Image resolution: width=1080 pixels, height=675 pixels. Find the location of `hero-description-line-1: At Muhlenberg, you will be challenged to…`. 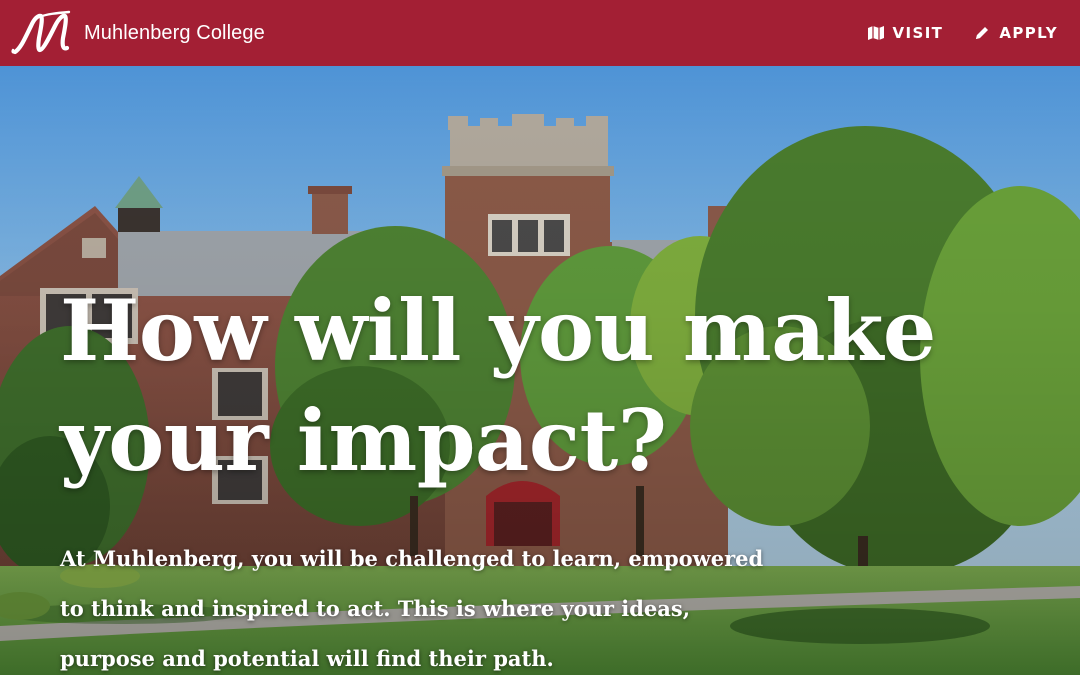

hero-description-line-1: At Muhlenberg, you will be challenged to… is located at coordinates (412, 558).